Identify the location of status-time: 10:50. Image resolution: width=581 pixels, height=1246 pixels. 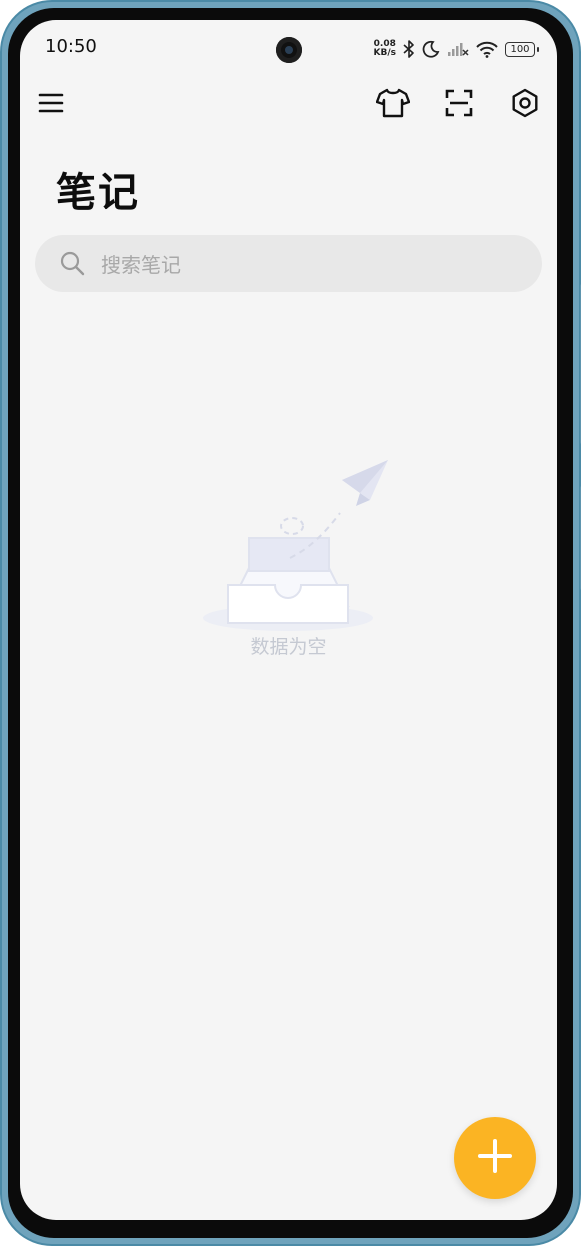
(71, 46).